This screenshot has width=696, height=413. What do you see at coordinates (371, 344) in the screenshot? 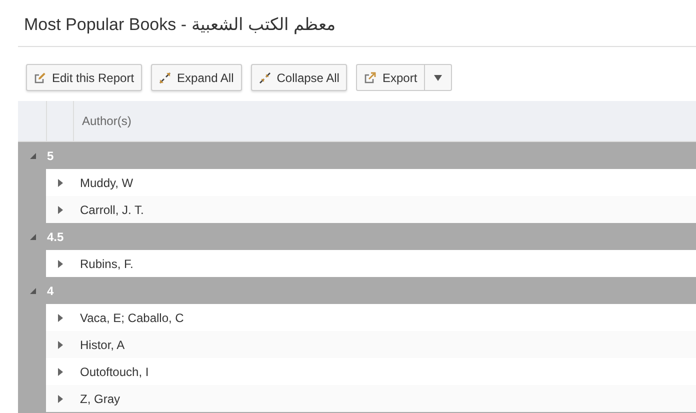
I see `data-row: Histor, A` at bounding box center [371, 344].